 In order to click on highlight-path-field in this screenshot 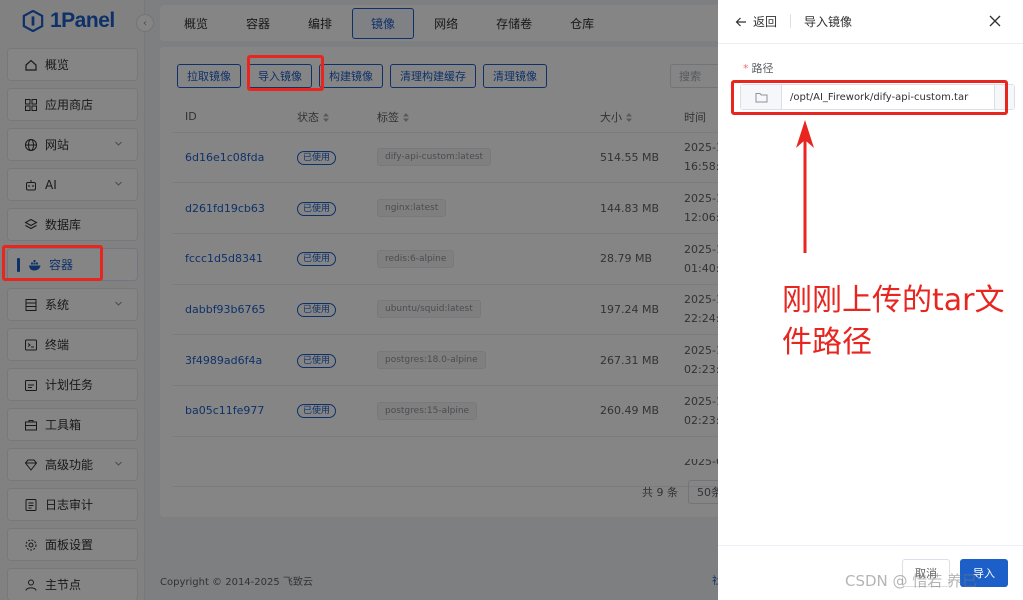, I will do `click(869, 97)`.